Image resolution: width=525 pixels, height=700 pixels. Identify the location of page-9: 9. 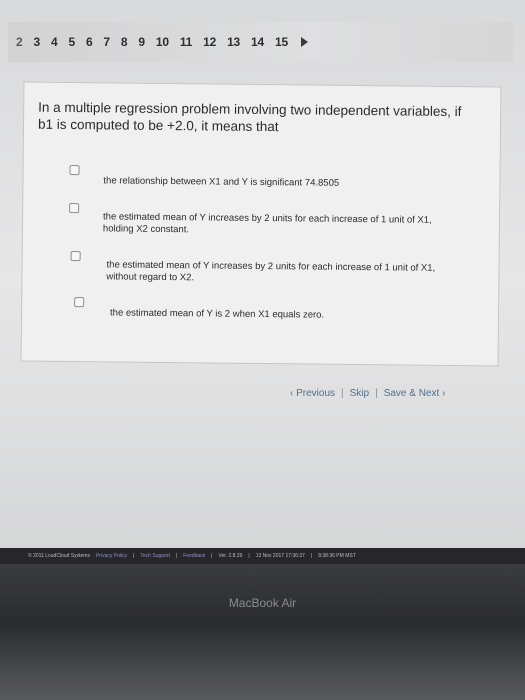
(141, 42).